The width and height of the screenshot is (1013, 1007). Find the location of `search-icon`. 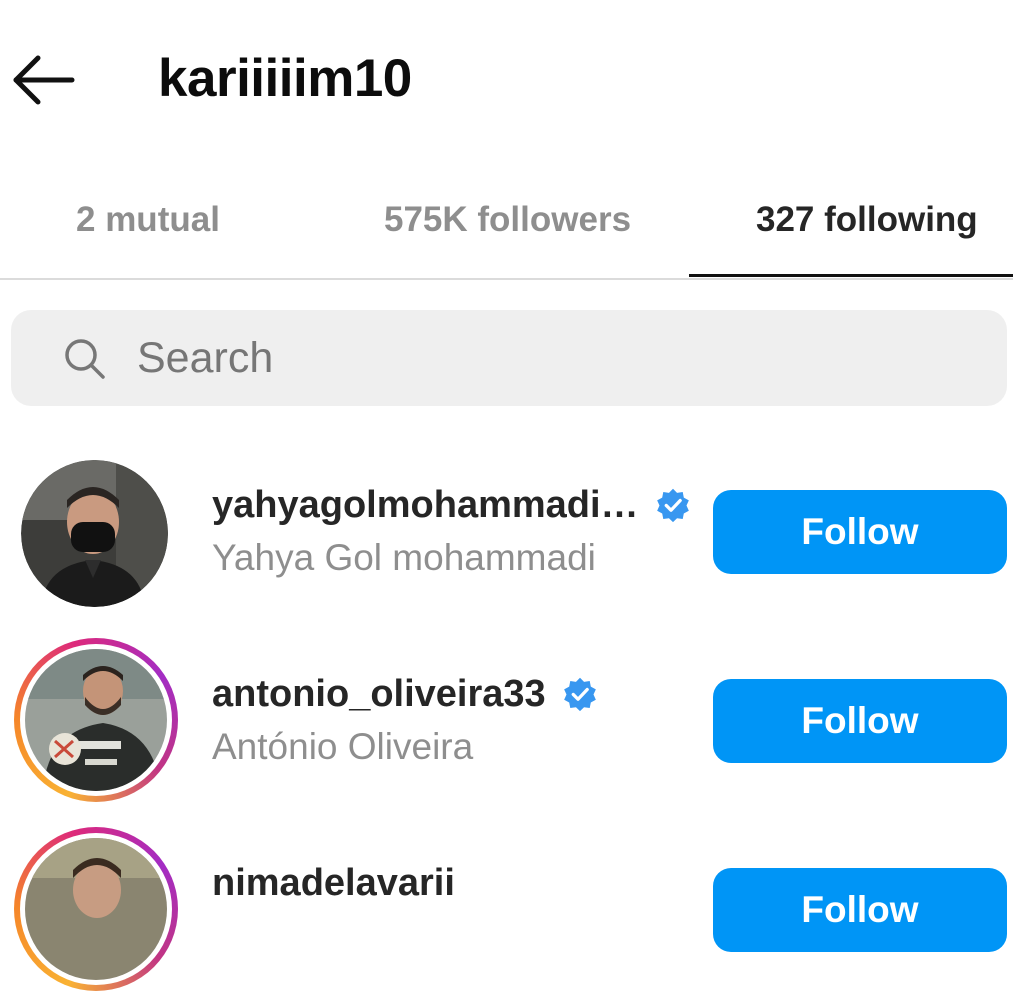

search-icon is located at coordinates (85, 359).